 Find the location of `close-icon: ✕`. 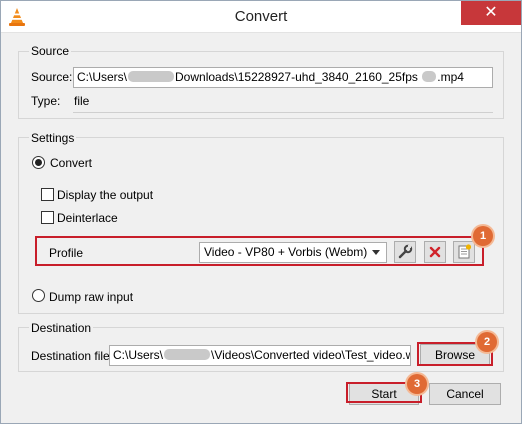

close-icon: ✕ is located at coordinates (491, 12).